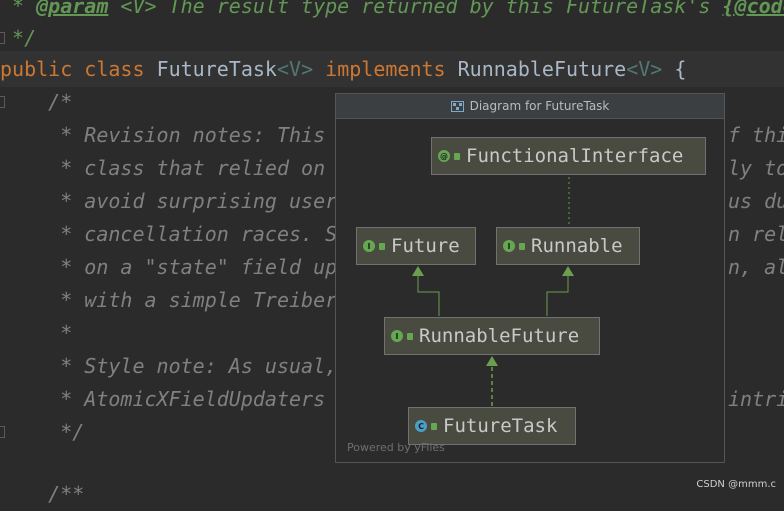  Describe the element at coordinates (756, 267) in the screenshot. I see `comment-line-tail: n, al` at that location.